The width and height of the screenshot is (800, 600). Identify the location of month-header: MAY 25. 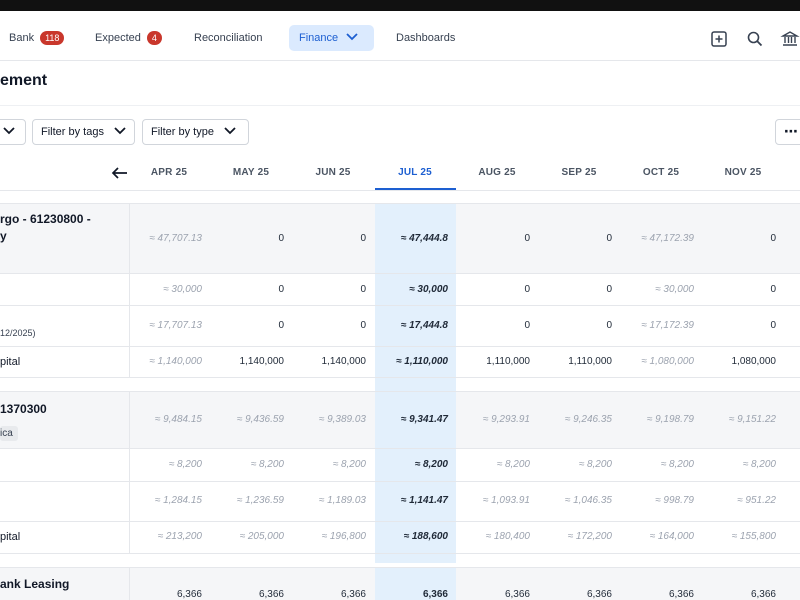
(251, 172).